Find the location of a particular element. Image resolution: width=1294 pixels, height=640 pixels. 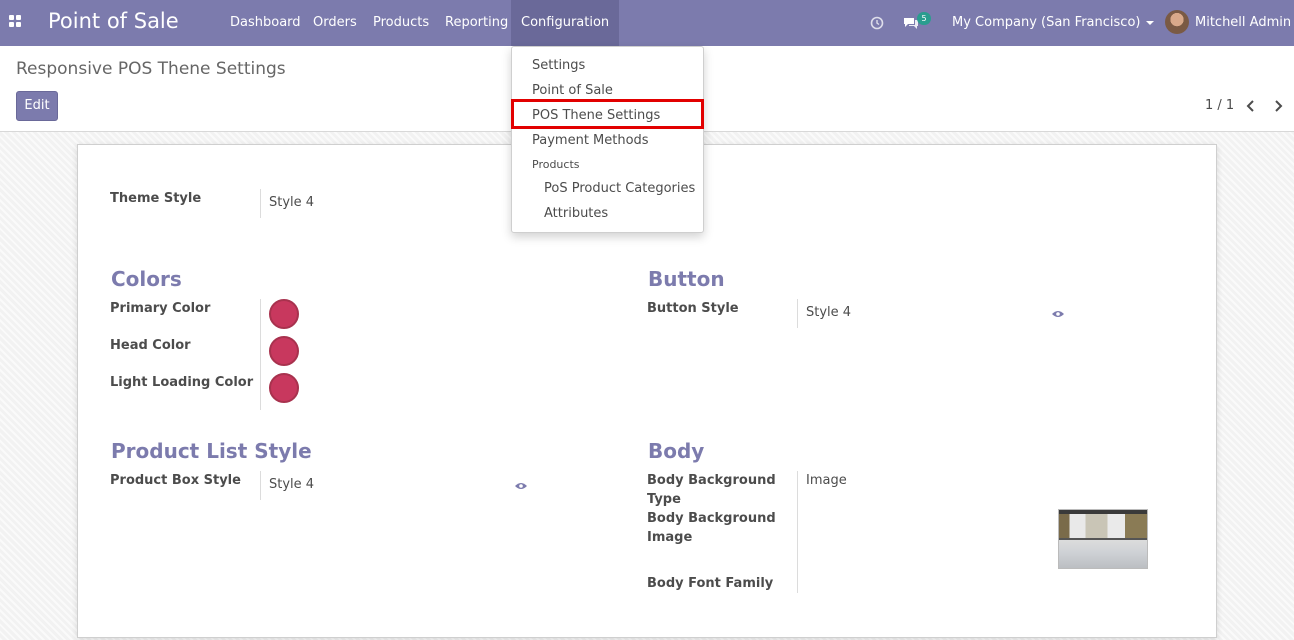

body-bg-type-label: Body Background Type is located at coordinates (711, 490).